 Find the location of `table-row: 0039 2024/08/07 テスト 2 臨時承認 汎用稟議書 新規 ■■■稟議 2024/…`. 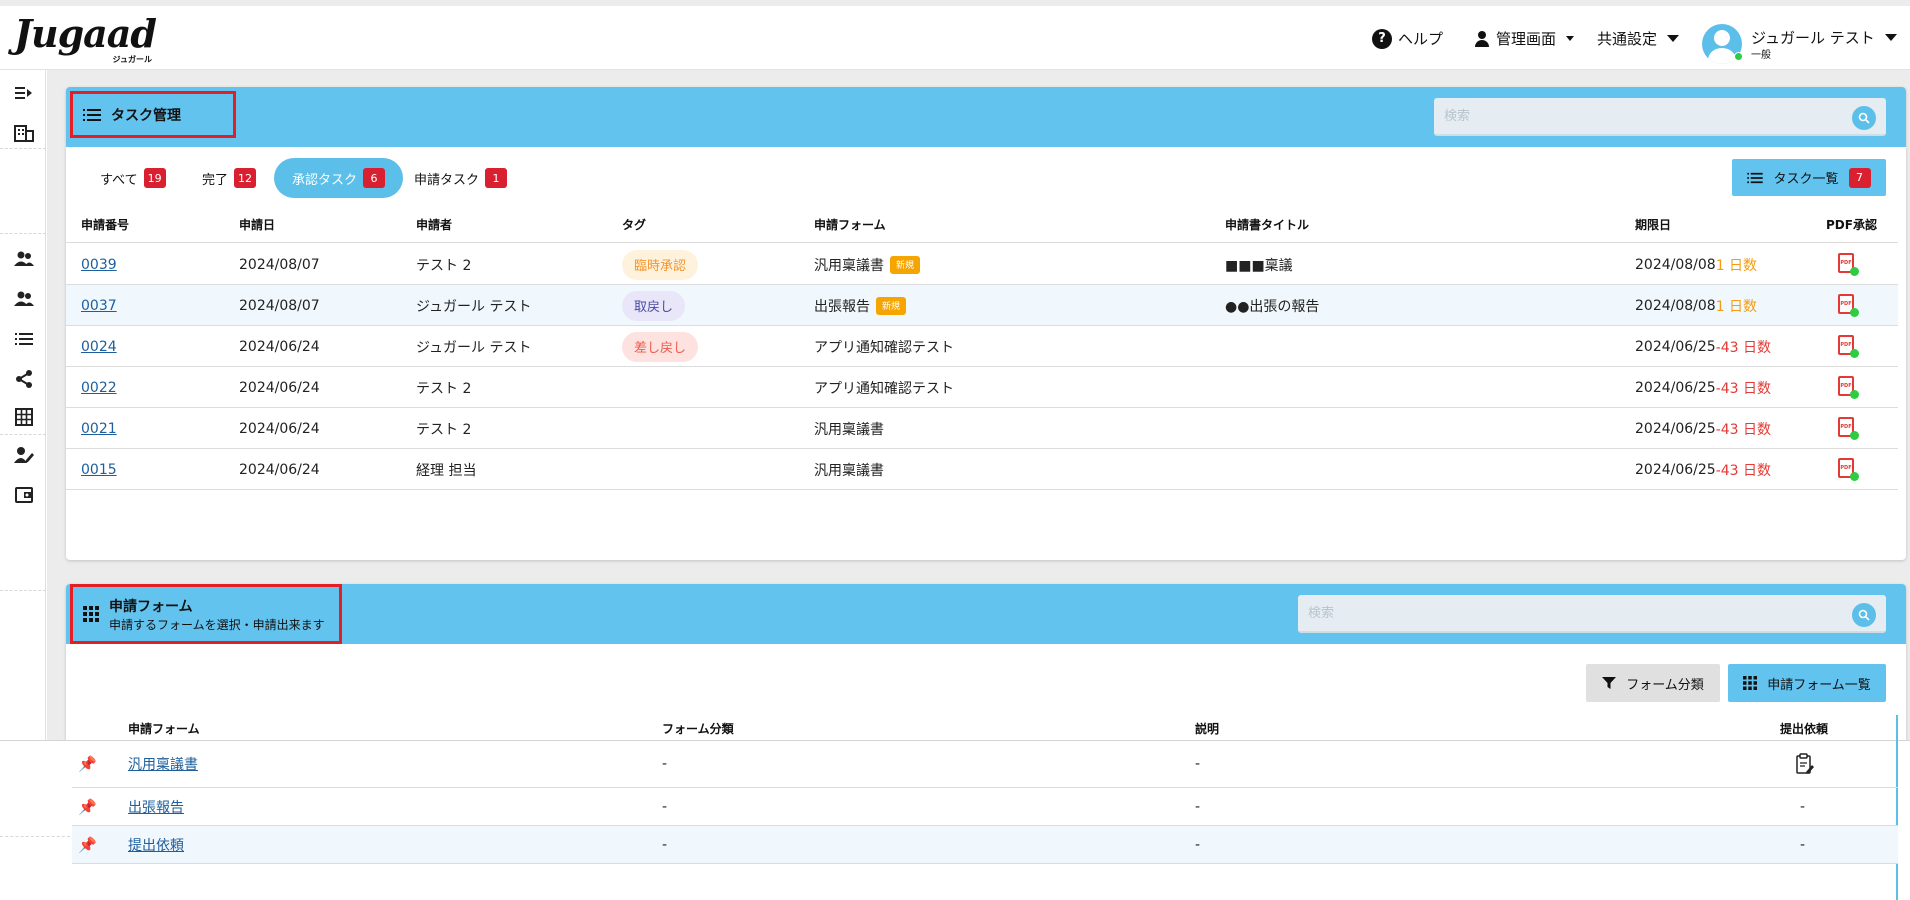

table-row: 0039 2024/08/07 テスト 2 臨時承認 汎用稟議書 新規 ■■■稟議 2024/… is located at coordinates (982, 264).